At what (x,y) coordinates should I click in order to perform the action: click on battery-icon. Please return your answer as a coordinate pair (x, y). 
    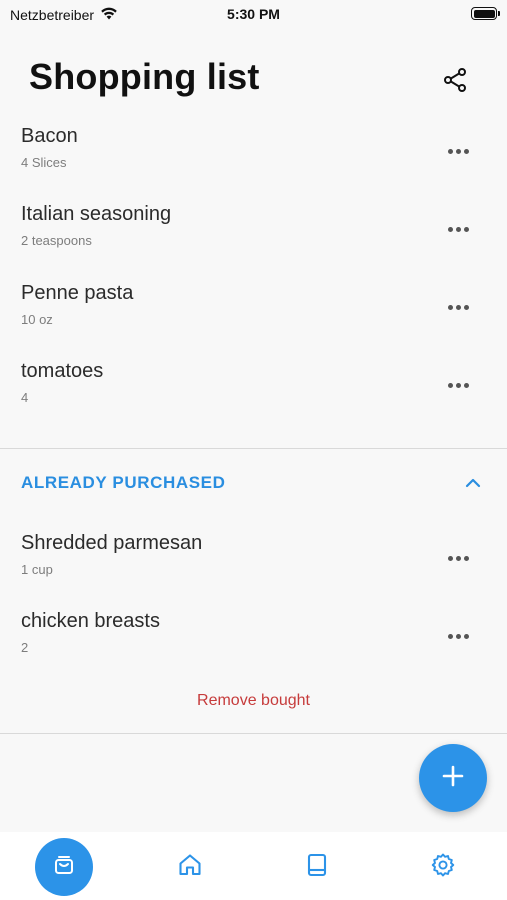
    Looking at the image, I should click on (485, 13).